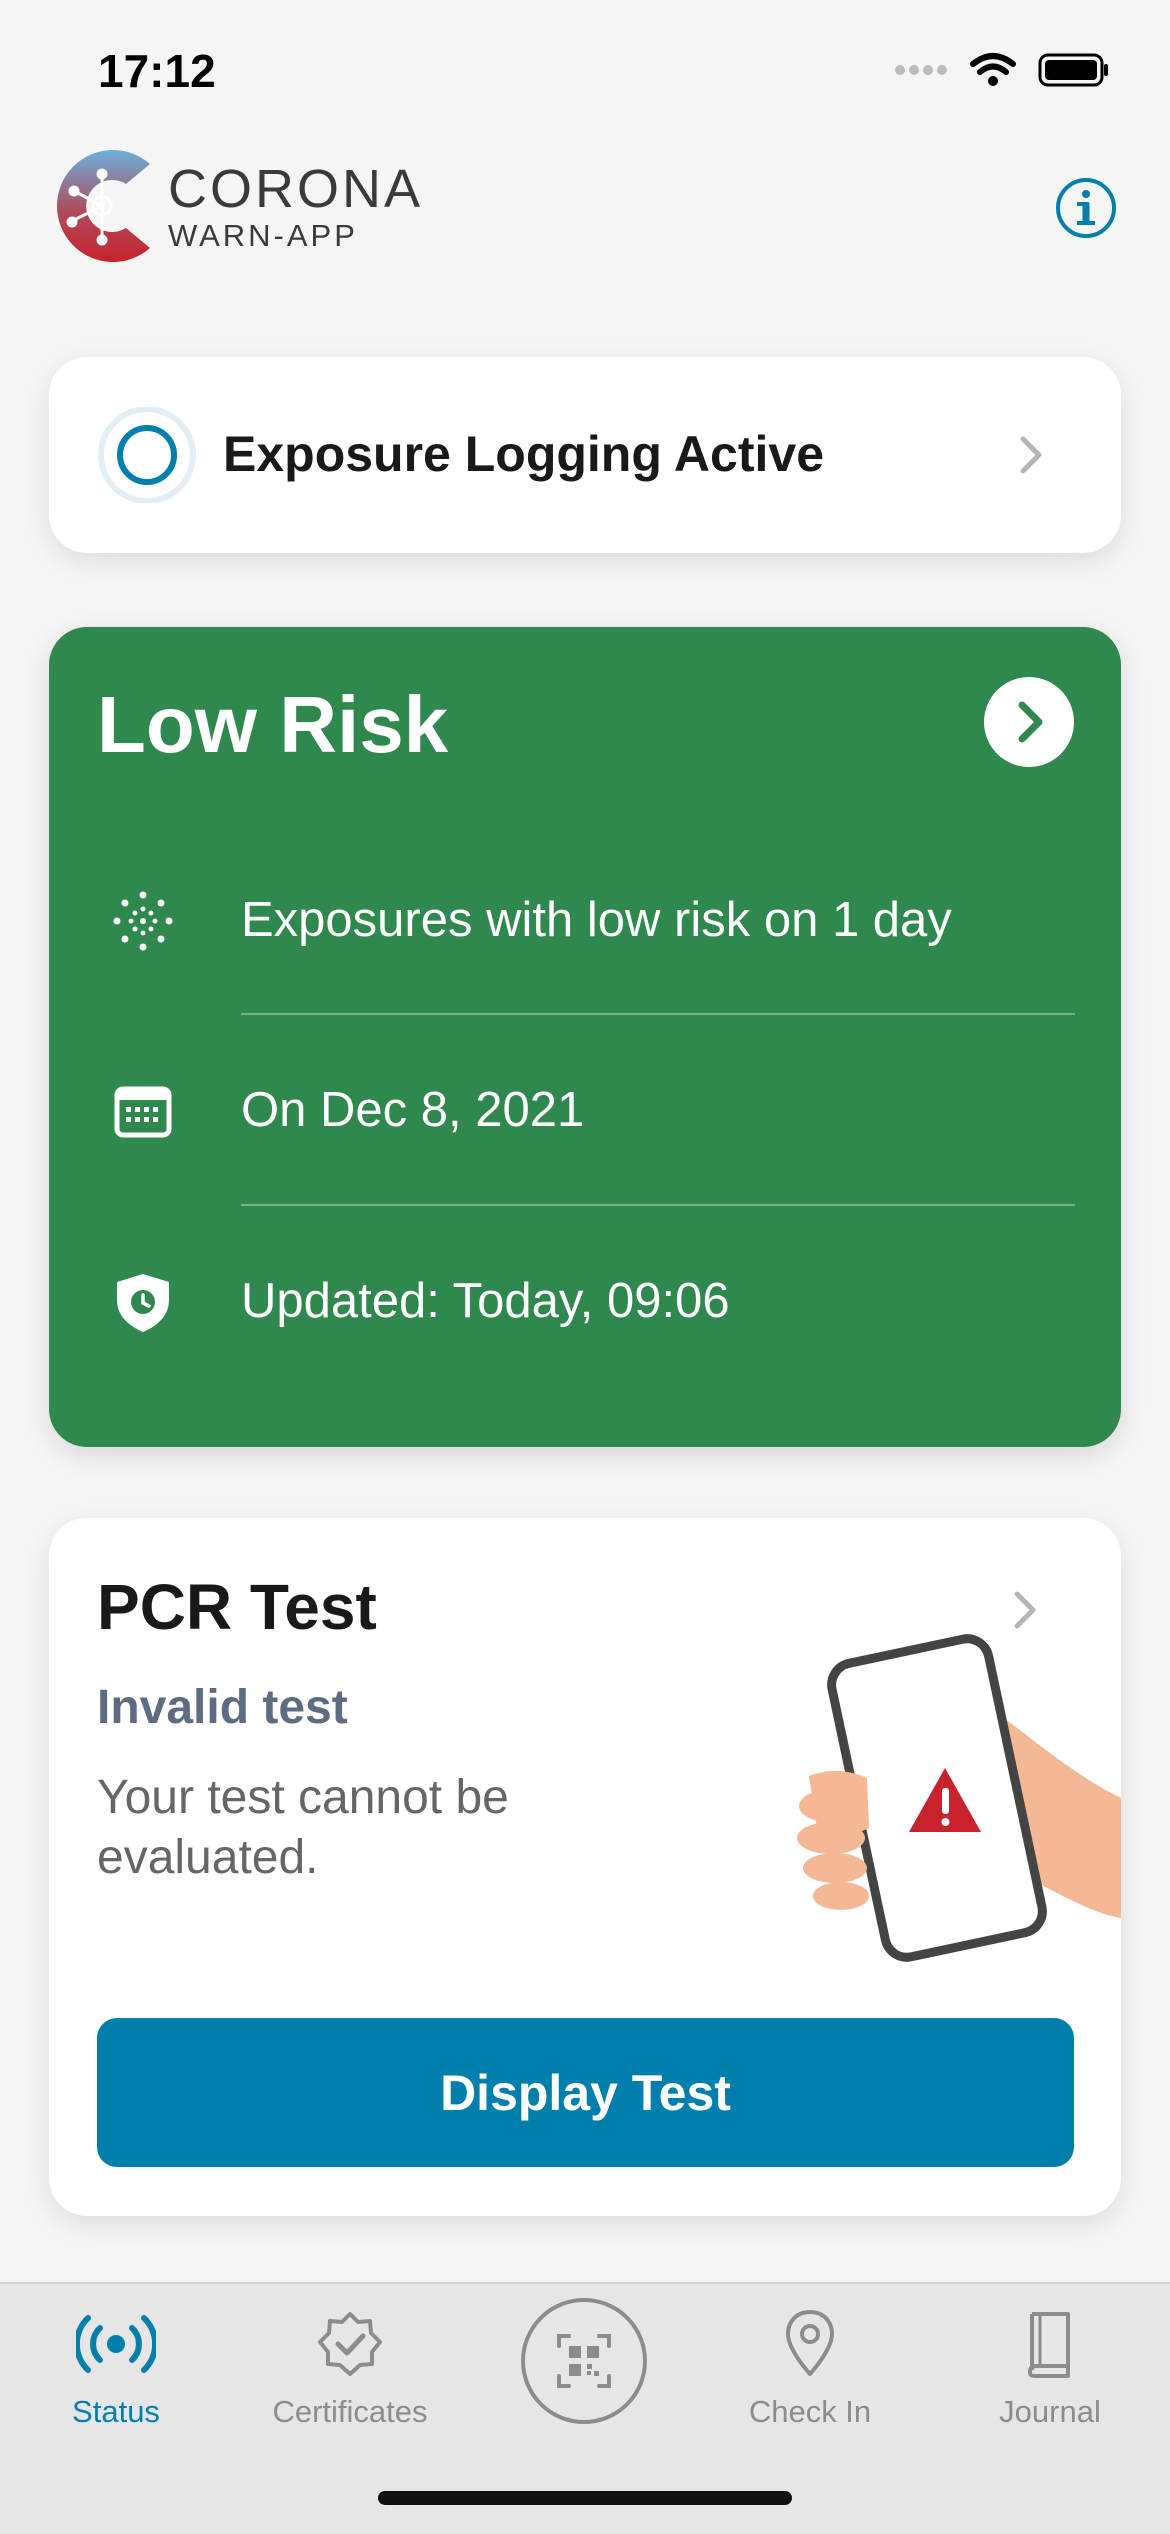 Image resolution: width=1170 pixels, height=2534 pixels. What do you see at coordinates (585, 70) in the screenshot?
I see `status-bar: 17:12` at bounding box center [585, 70].